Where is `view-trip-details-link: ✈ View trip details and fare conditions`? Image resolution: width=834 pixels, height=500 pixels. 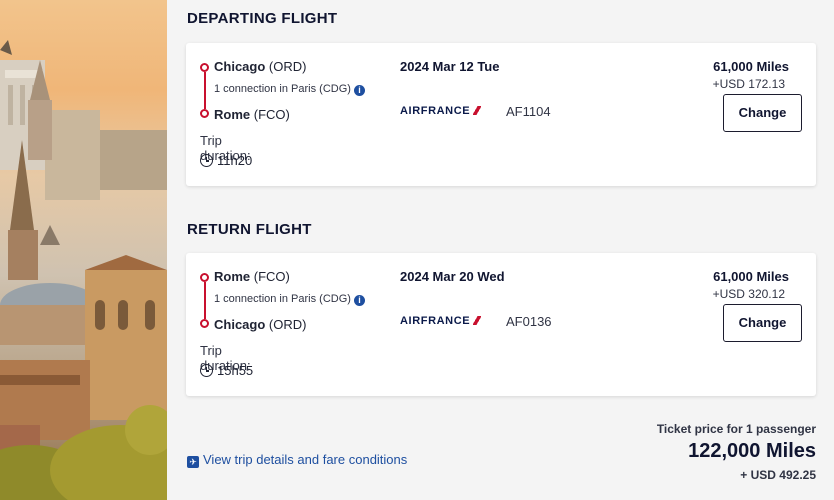 view-trip-details-link: ✈ View trip details and fare conditions is located at coordinates (297, 460).